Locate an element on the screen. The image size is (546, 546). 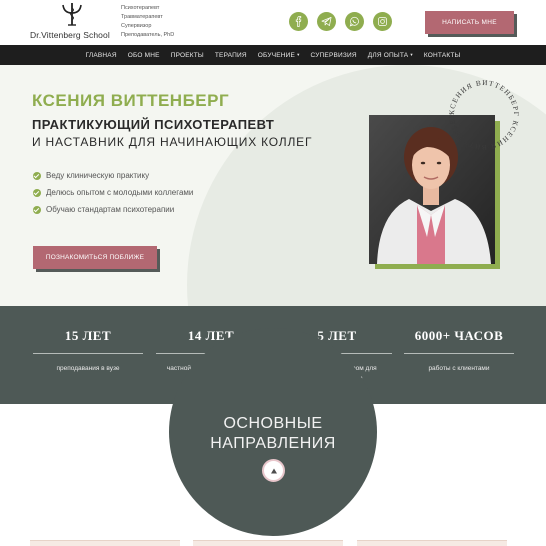
nav-label: СУПЕРВИЗИЯ is located at coordinates (333, 55).